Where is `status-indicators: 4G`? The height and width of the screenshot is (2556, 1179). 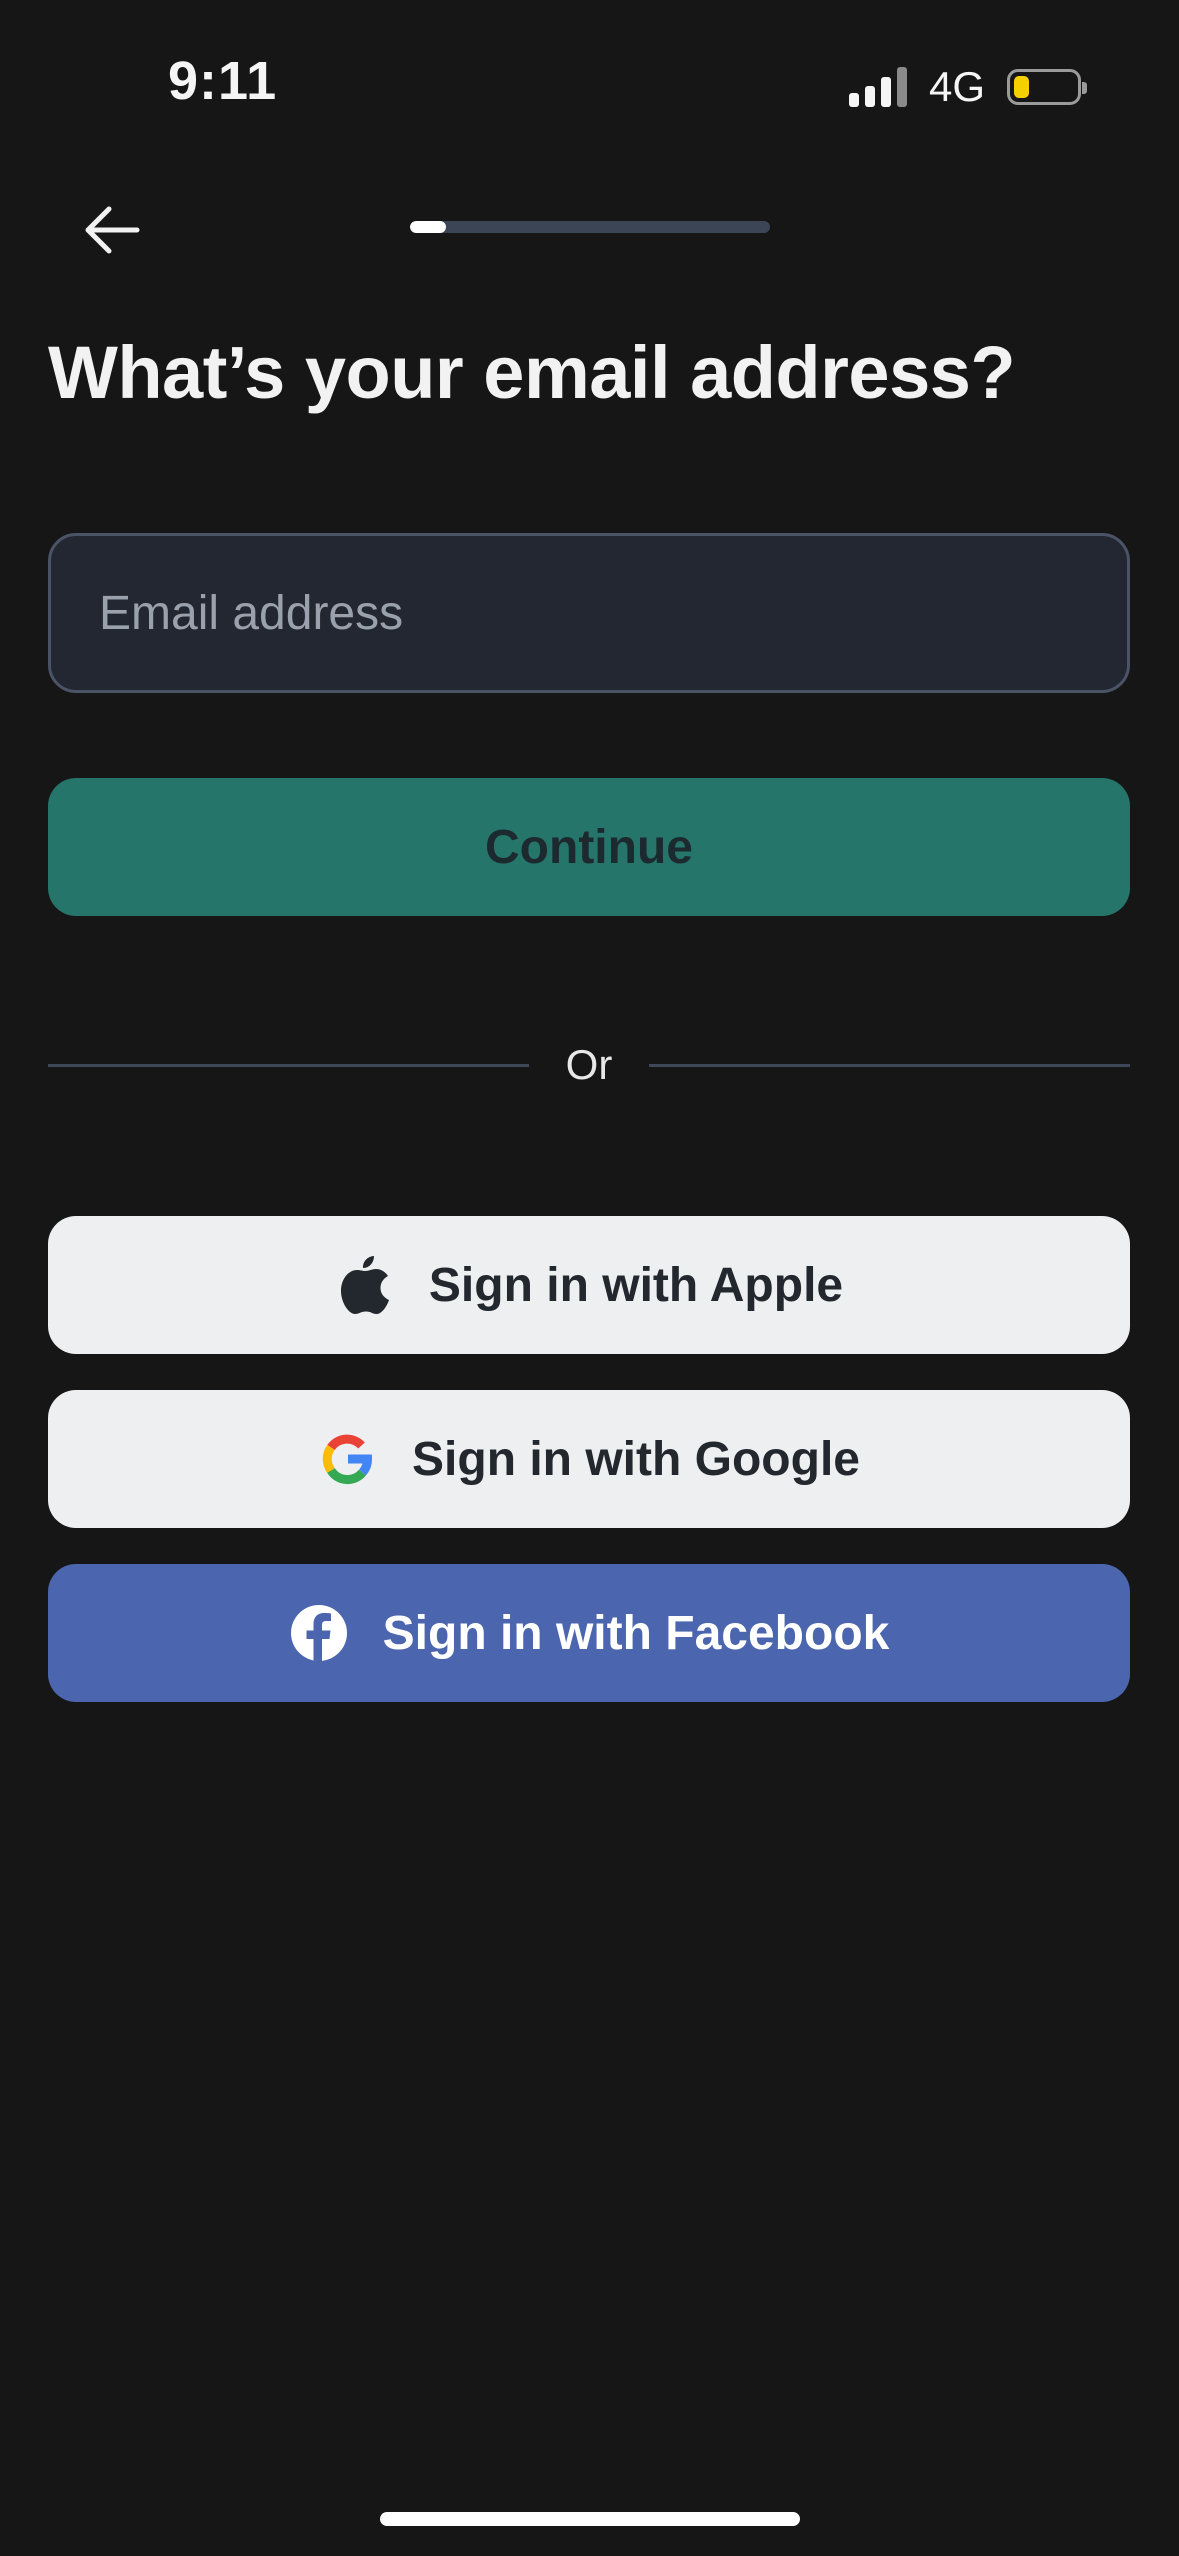
status-indicators: 4G is located at coordinates (967, 87).